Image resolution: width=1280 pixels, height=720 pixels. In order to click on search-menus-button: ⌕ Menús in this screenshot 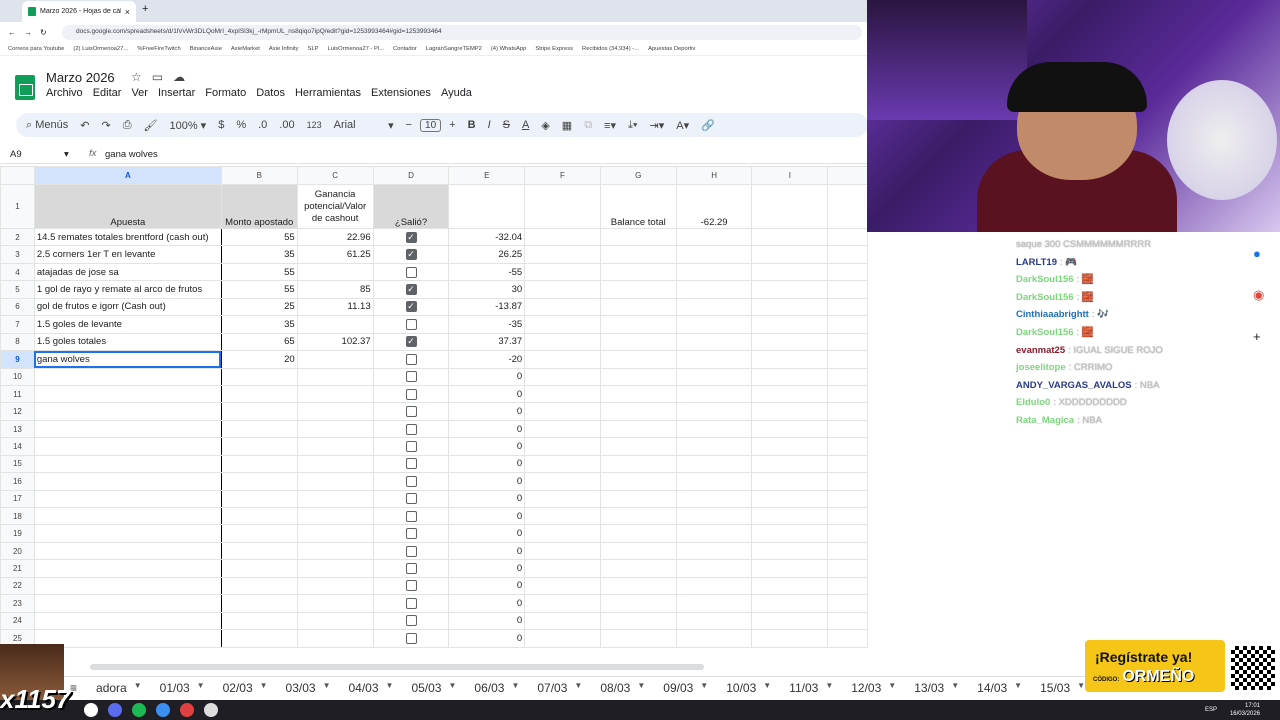, I will do `click(47, 125)`.